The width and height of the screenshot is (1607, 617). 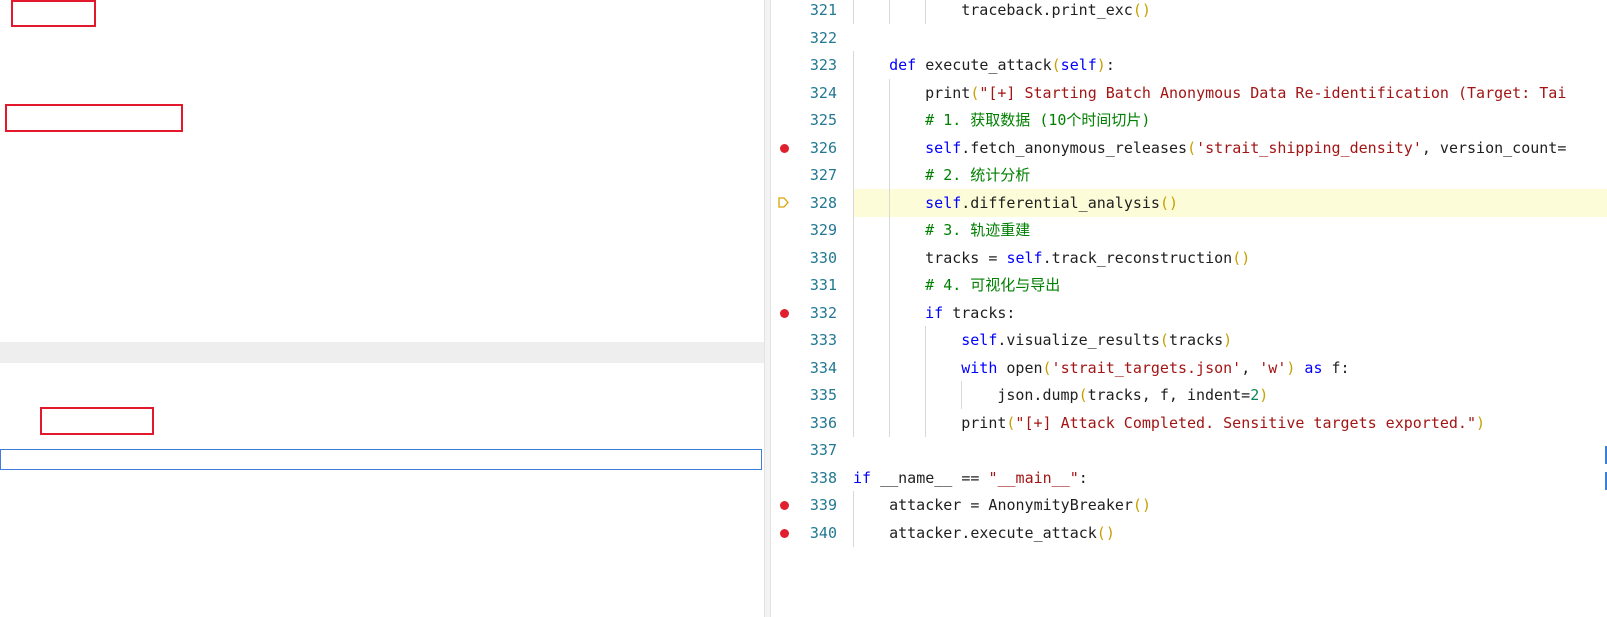 What do you see at coordinates (1189, 202) in the screenshot?
I see `code-line: 328 self.differential_analysis()` at bounding box center [1189, 202].